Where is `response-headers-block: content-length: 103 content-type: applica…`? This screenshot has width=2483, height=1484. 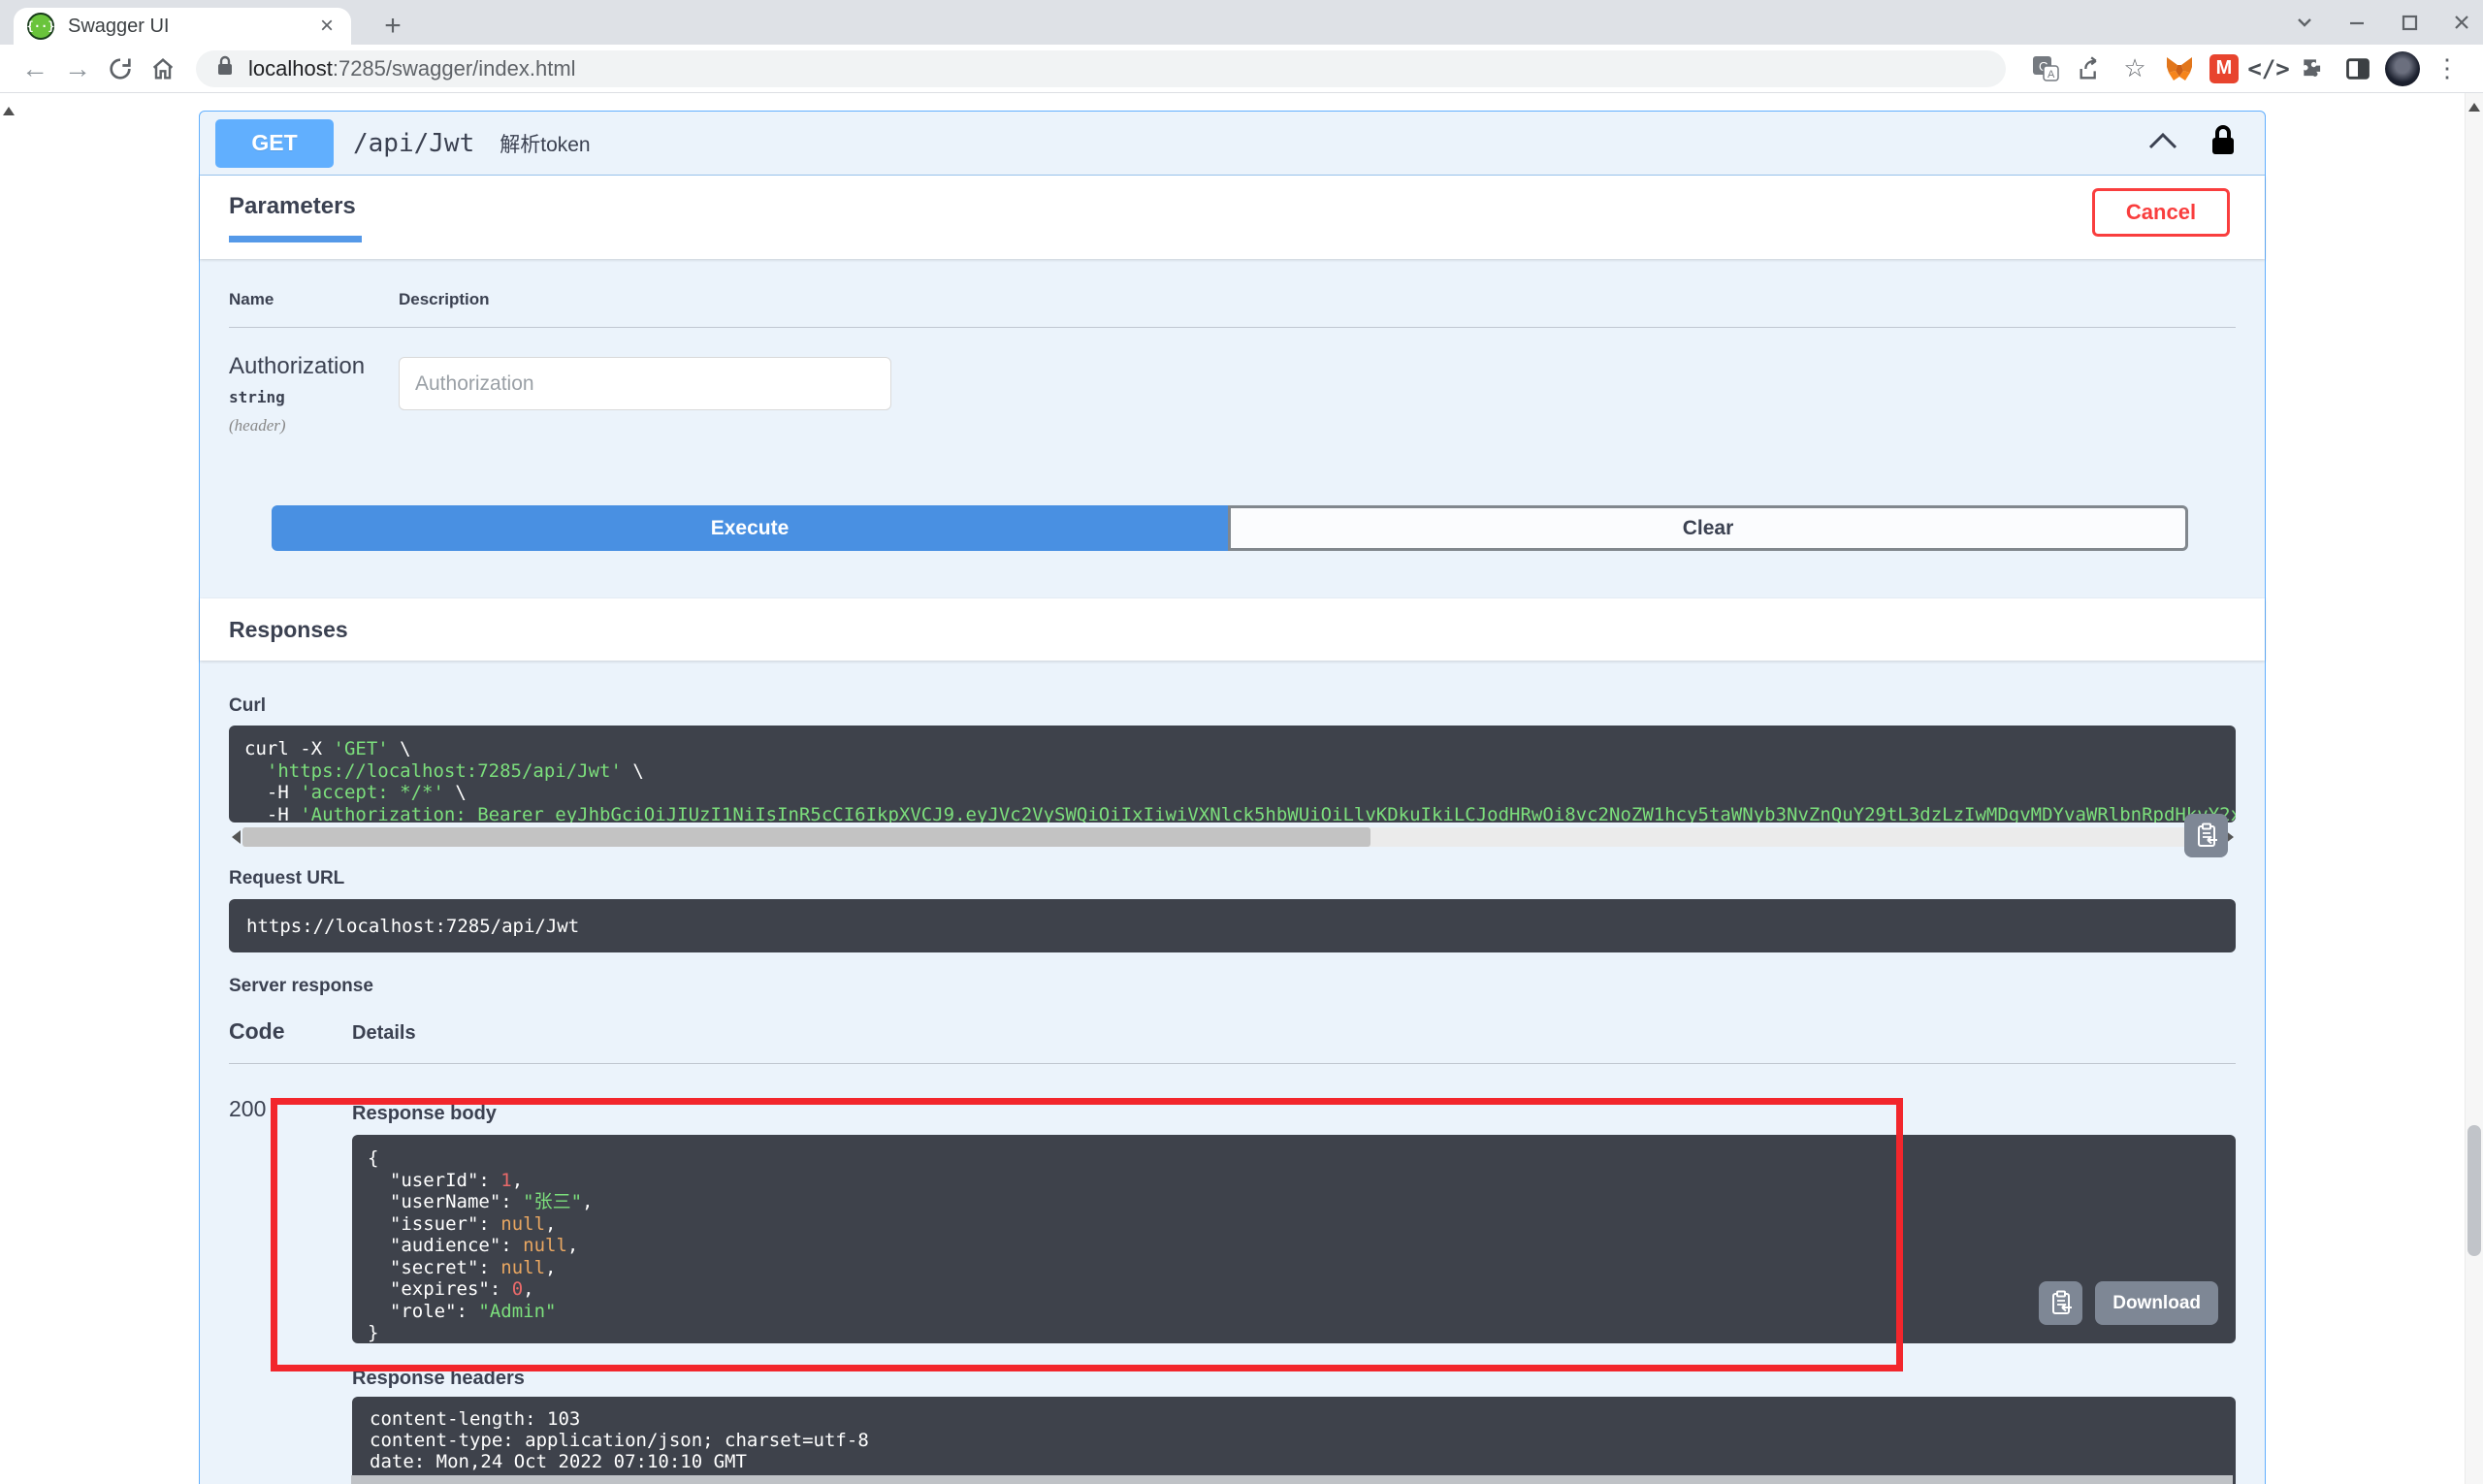
response-headers-block: content-length: 103 content-type: applica… is located at coordinates (1294, 1441).